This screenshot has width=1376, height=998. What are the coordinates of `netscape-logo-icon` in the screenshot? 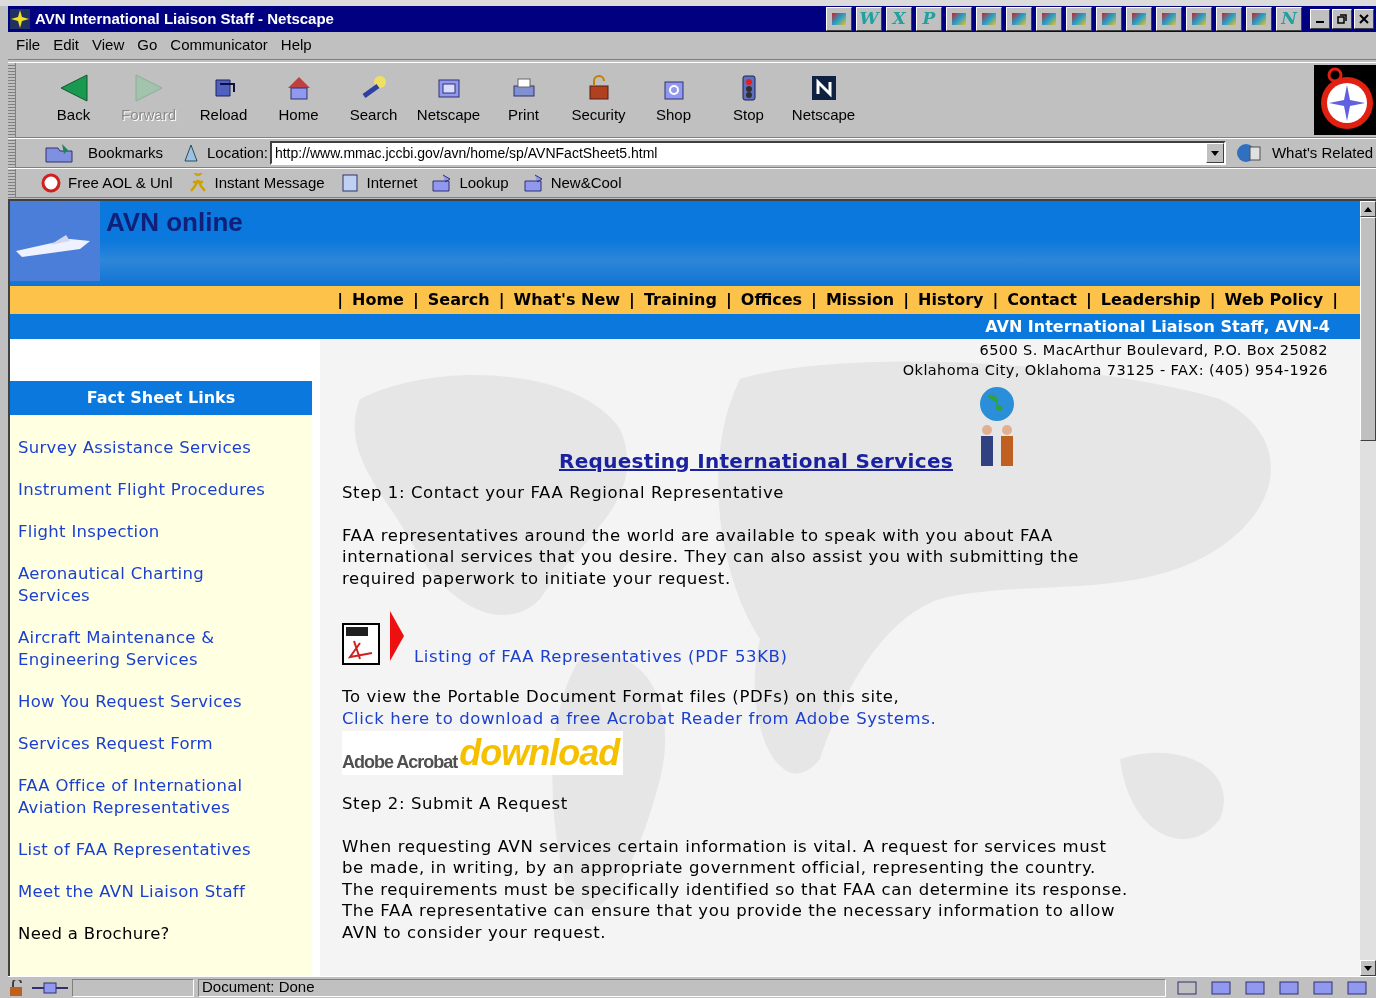 It's located at (823, 87).